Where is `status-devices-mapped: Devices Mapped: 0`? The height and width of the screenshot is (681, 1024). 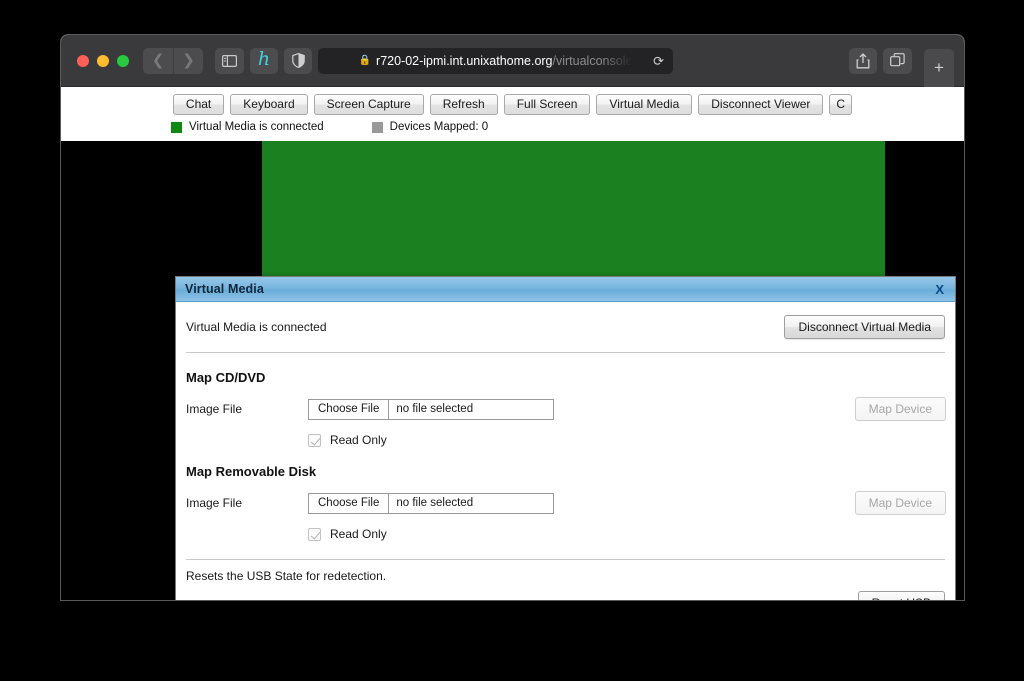 status-devices-mapped: Devices Mapped: 0 is located at coordinates (430, 127).